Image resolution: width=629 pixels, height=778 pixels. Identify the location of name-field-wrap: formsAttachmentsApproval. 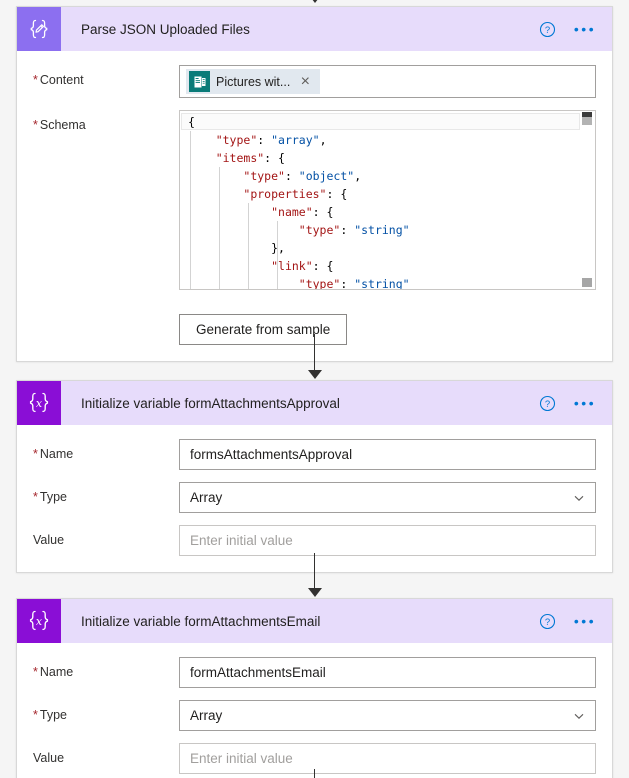
(387, 454).